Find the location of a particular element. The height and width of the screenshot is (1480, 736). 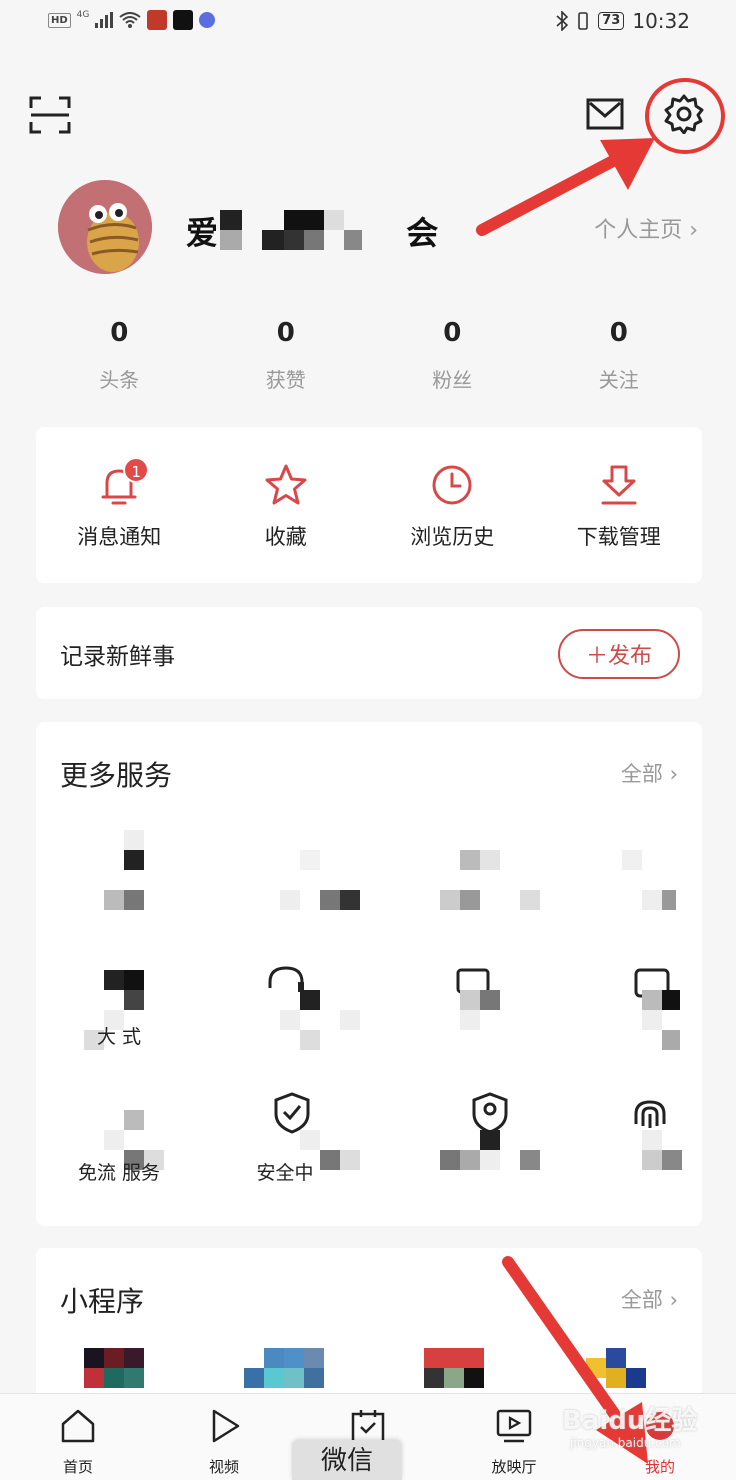

status-left: HD 4G is located at coordinates (132, 20).